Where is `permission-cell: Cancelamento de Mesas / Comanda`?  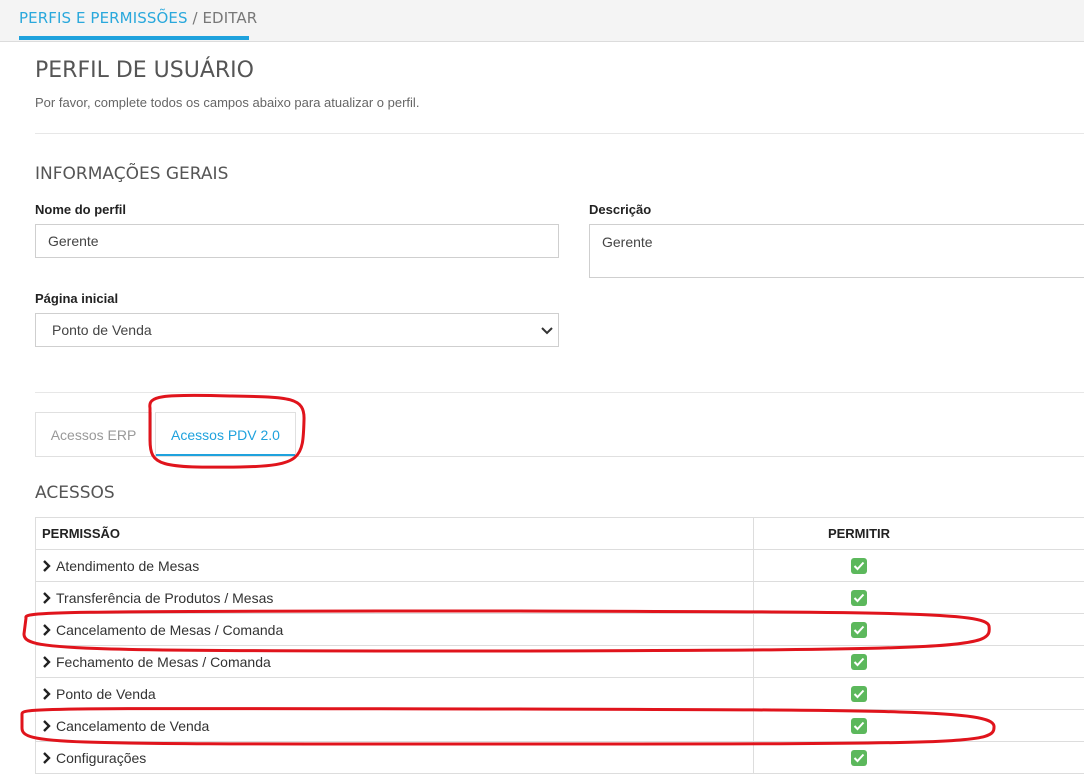 permission-cell: Cancelamento de Mesas / Comanda is located at coordinates (394, 629).